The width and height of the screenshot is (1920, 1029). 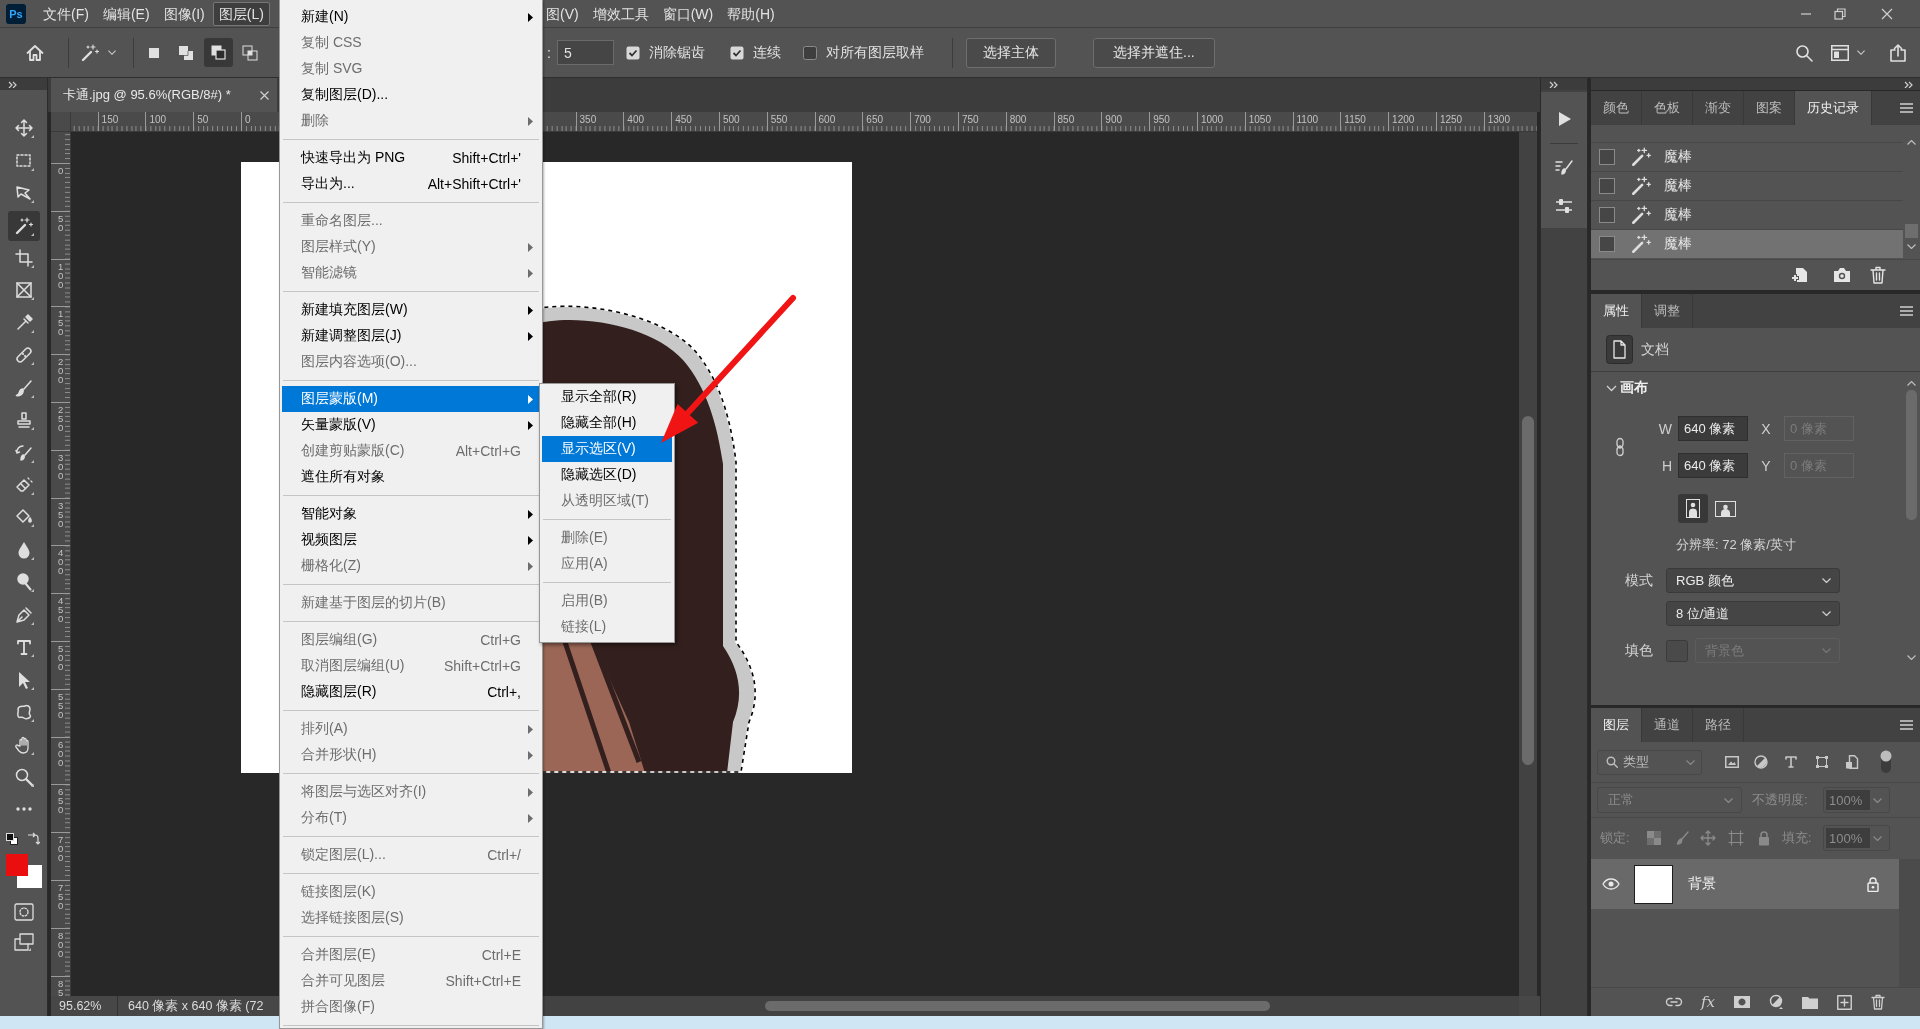 What do you see at coordinates (1616, 725) in the screenshot?
I see `panel-tab: 图层` at bounding box center [1616, 725].